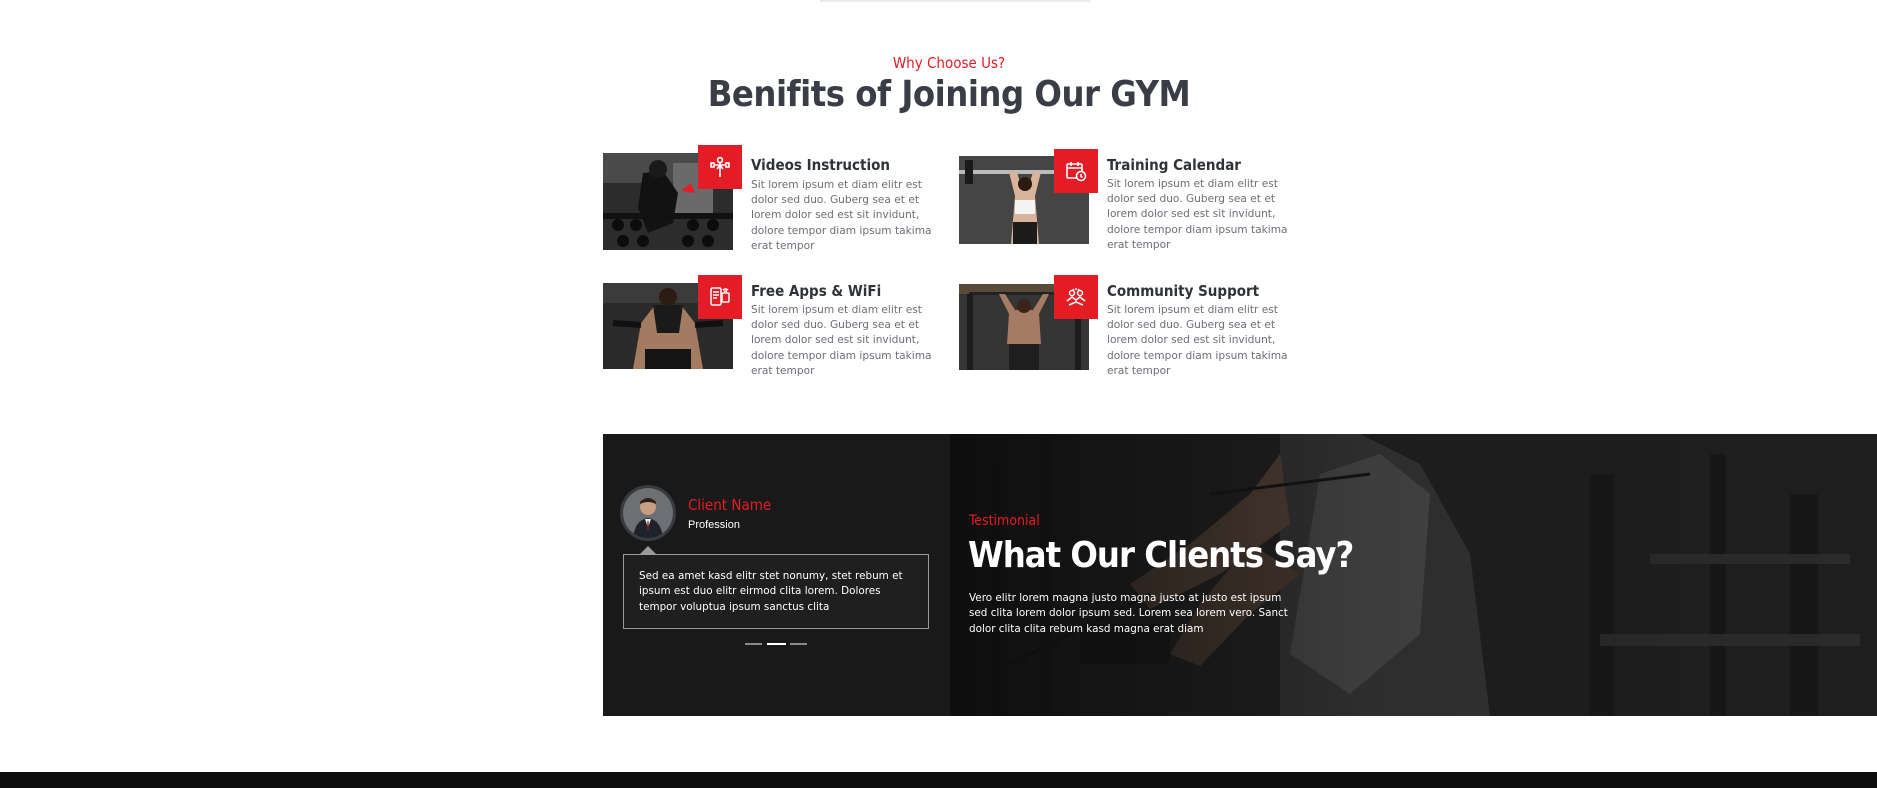 The image size is (1877, 788). What do you see at coordinates (938, 780) in the screenshot?
I see `footer-edge` at bounding box center [938, 780].